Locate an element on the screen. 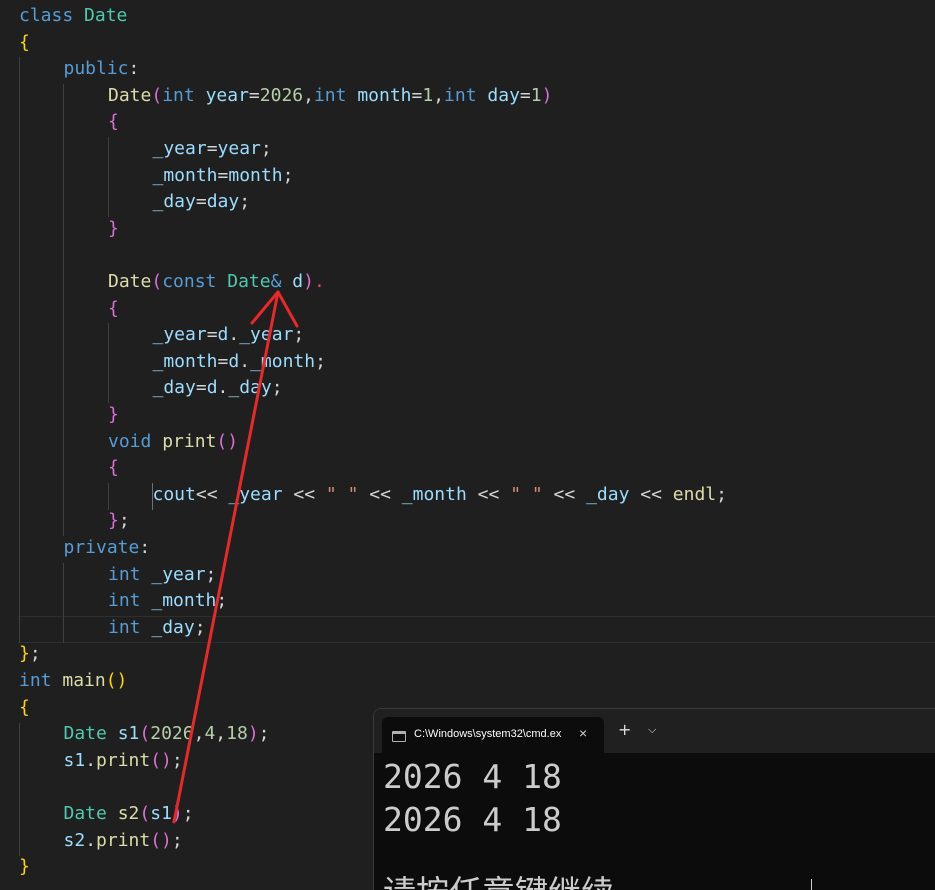 This screenshot has width=935, height=890. close-tab-icon: × is located at coordinates (583, 733).